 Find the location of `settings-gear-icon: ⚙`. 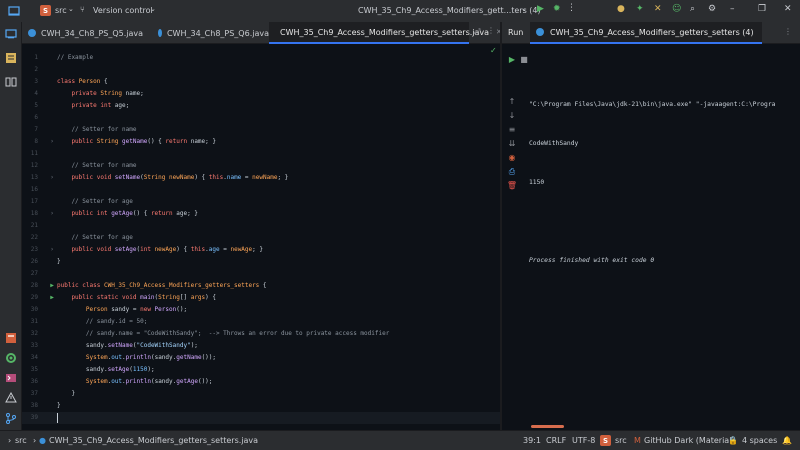

settings-gear-icon: ⚙ is located at coordinates (712, 9).